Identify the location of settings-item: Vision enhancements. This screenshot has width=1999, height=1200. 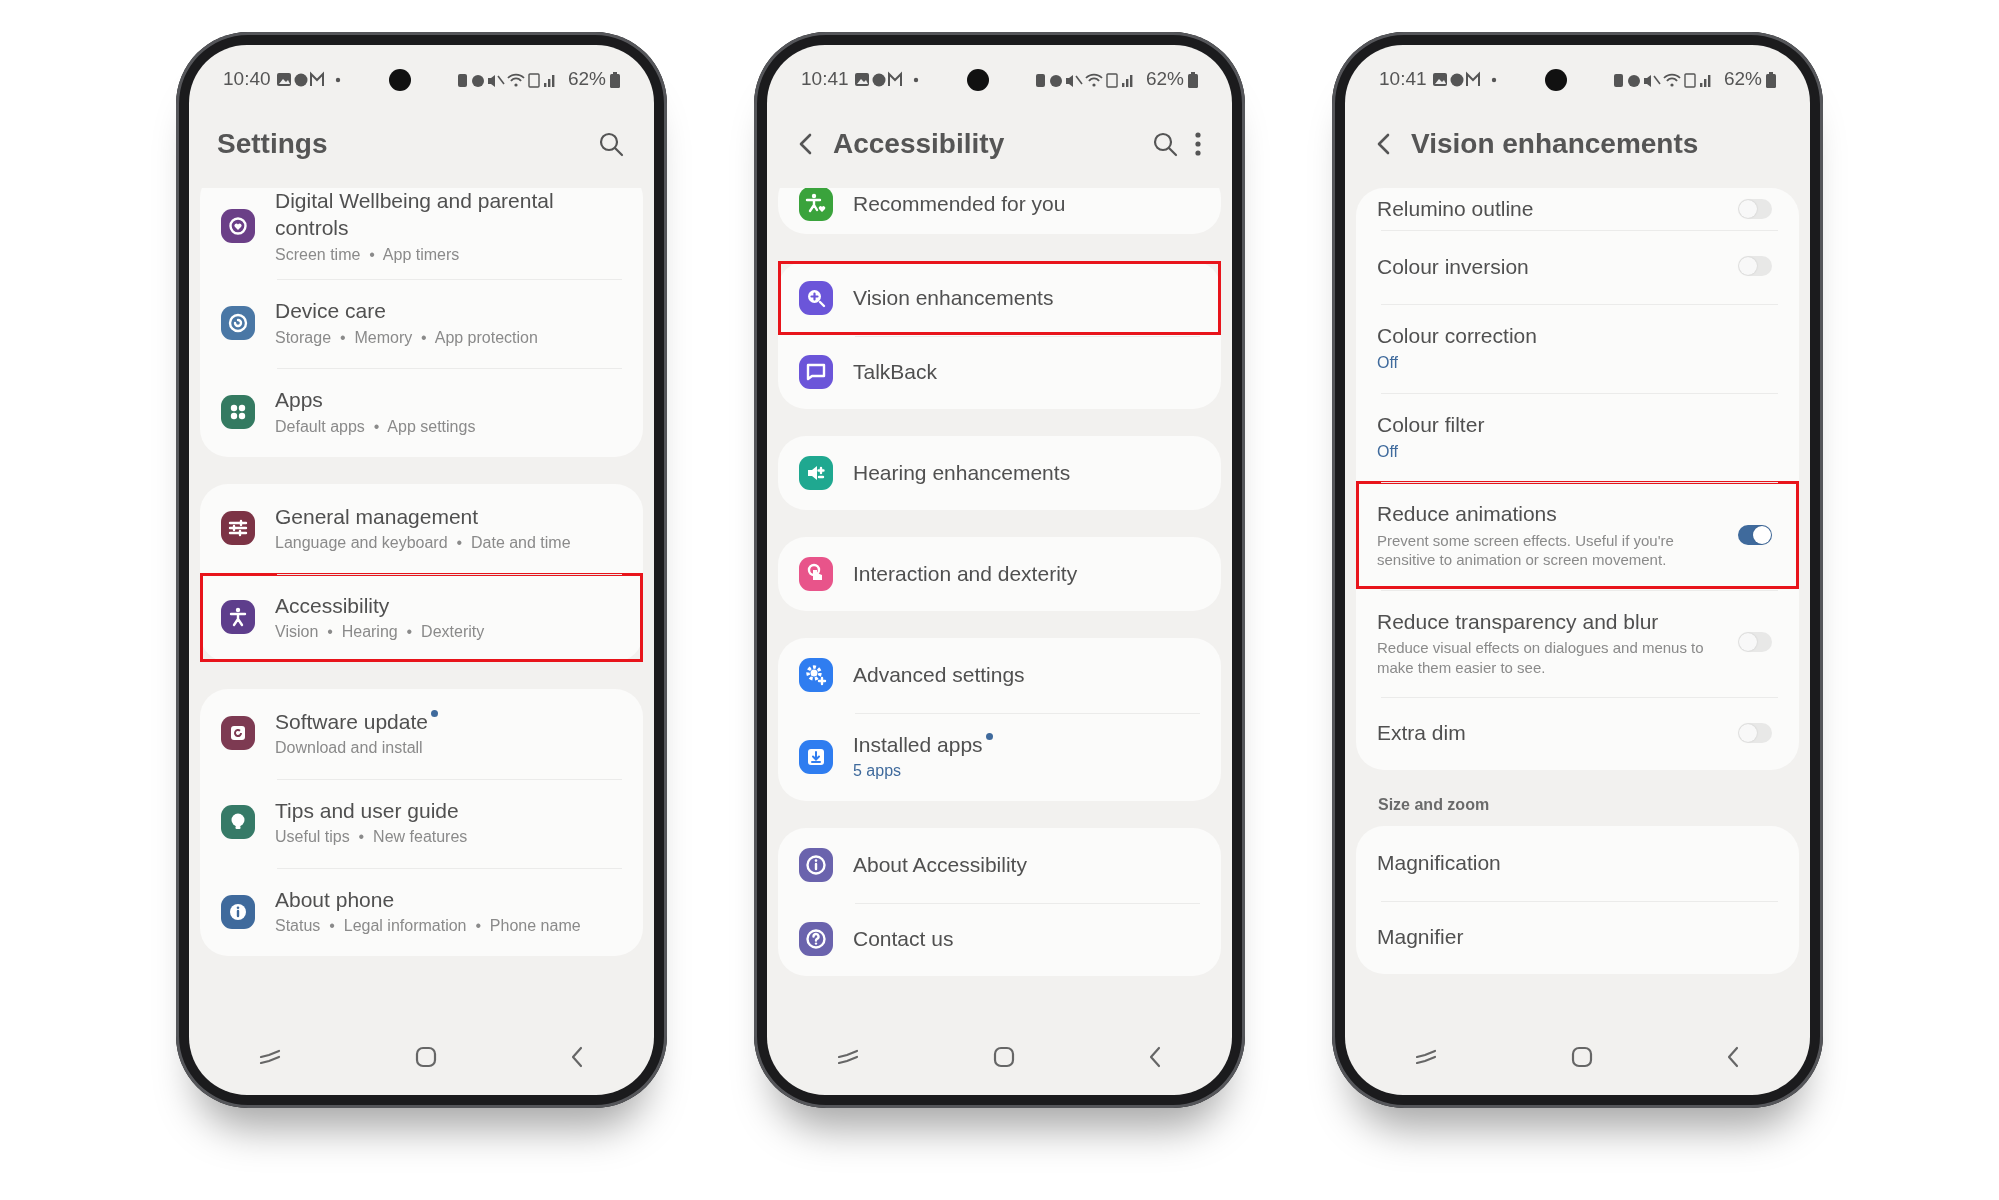
(999, 298).